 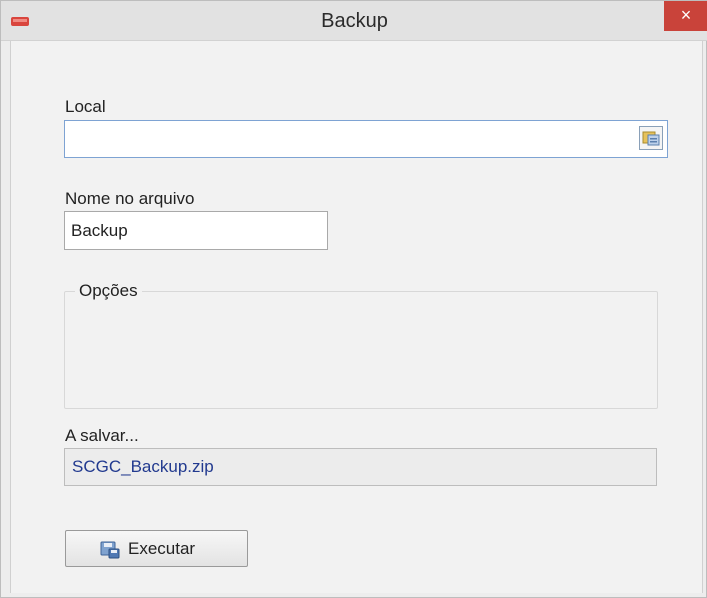 I want to click on options-label: Opções, so click(x=108, y=291).